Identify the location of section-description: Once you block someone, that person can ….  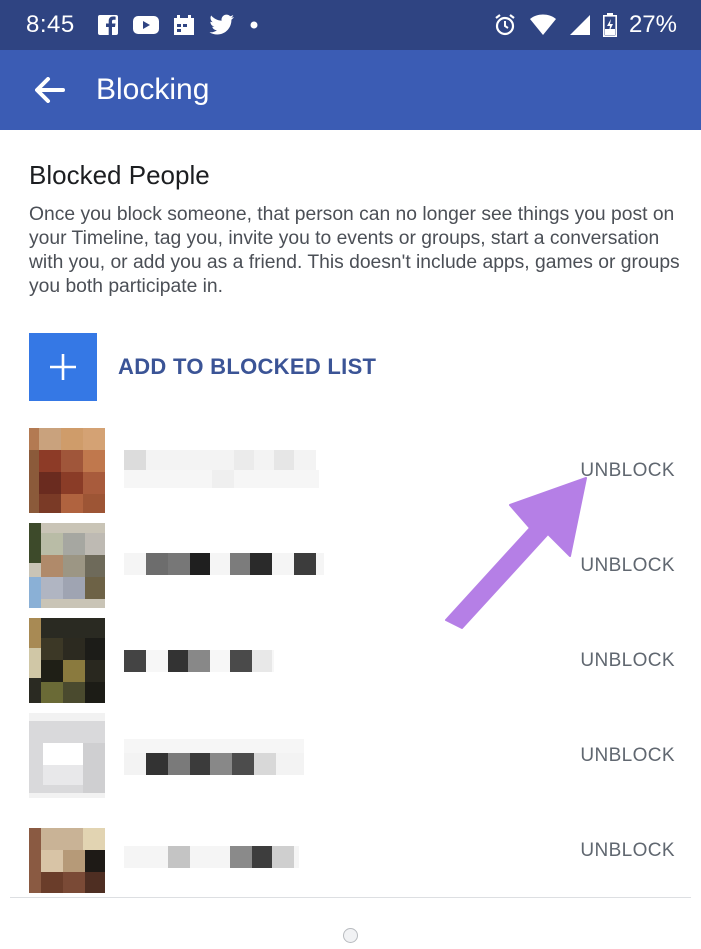
(354, 250).